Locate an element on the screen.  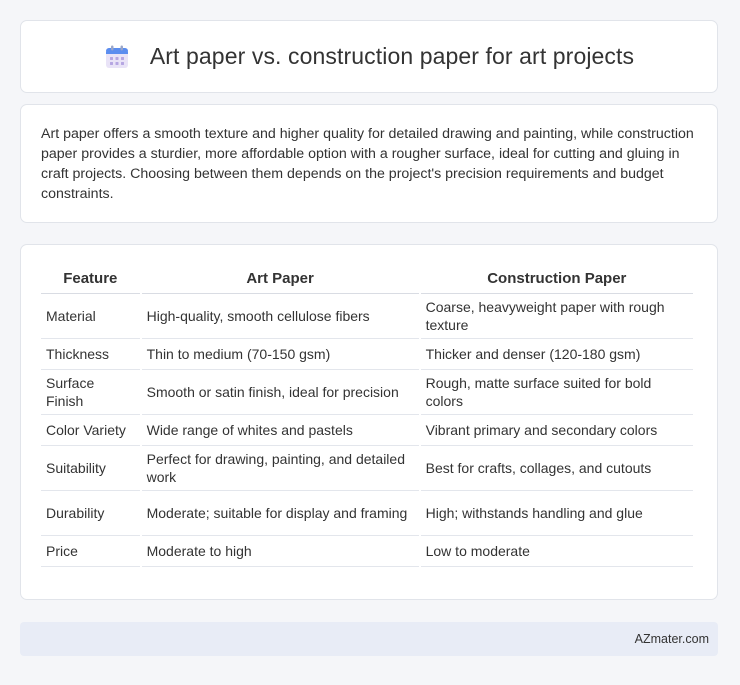
construction-paper-cell: Thicker and denser (120-180 gsm) is located at coordinates (556, 354).